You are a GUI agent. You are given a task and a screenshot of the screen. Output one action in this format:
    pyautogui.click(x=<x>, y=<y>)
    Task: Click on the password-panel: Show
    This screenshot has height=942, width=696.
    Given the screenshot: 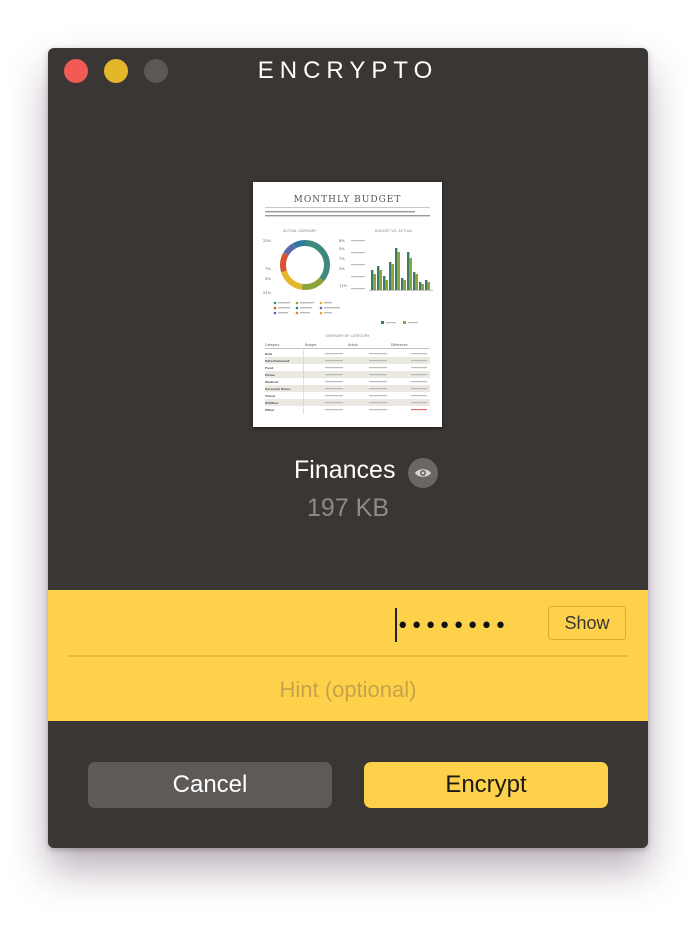 What is the action you would take?
    pyautogui.click(x=348, y=655)
    